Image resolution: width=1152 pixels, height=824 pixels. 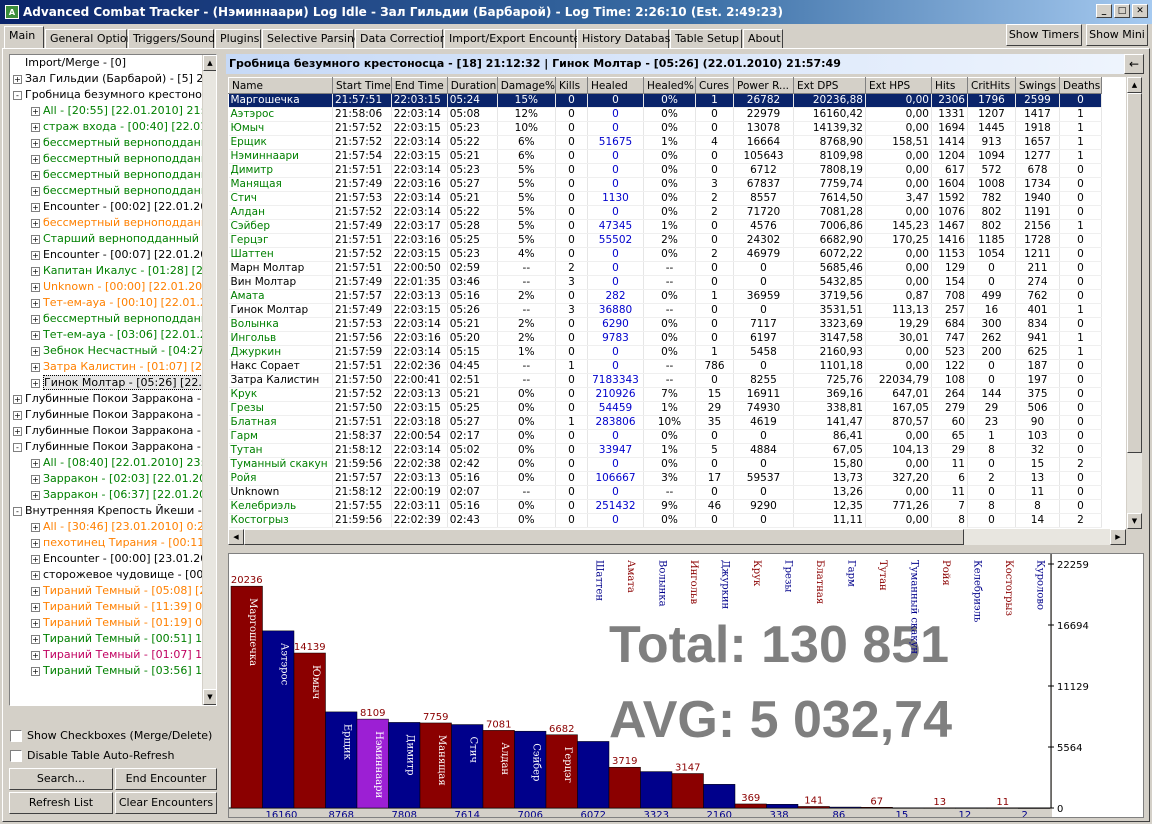 I want to click on tree-node: + Тираний Темный - [01:19] 0:5, so click(x=122, y=623).